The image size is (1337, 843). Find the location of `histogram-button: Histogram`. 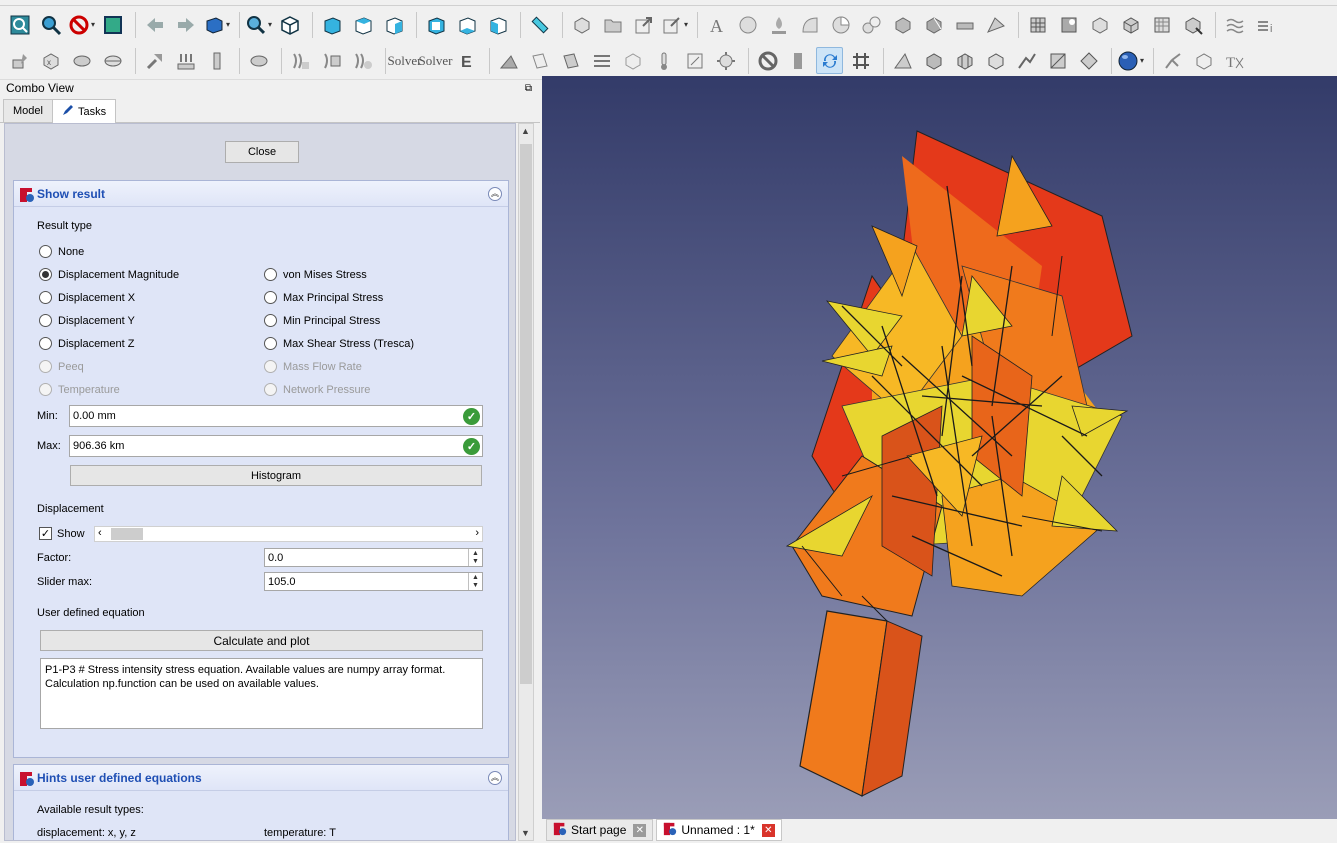

histogram-button: Histogram is located at coordinates (276, 475).